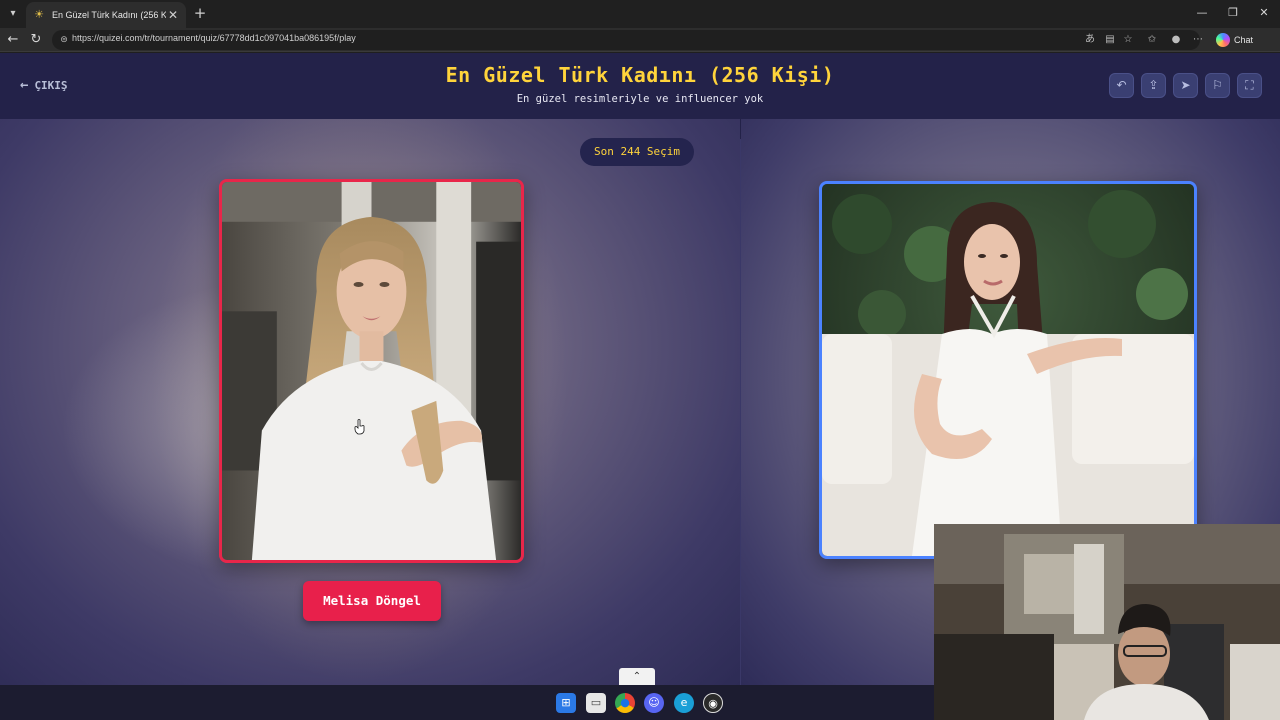 This screenshot has height=720, width=1280. I want to click on reader-mode-icon: ▤, so click(1110, 40).